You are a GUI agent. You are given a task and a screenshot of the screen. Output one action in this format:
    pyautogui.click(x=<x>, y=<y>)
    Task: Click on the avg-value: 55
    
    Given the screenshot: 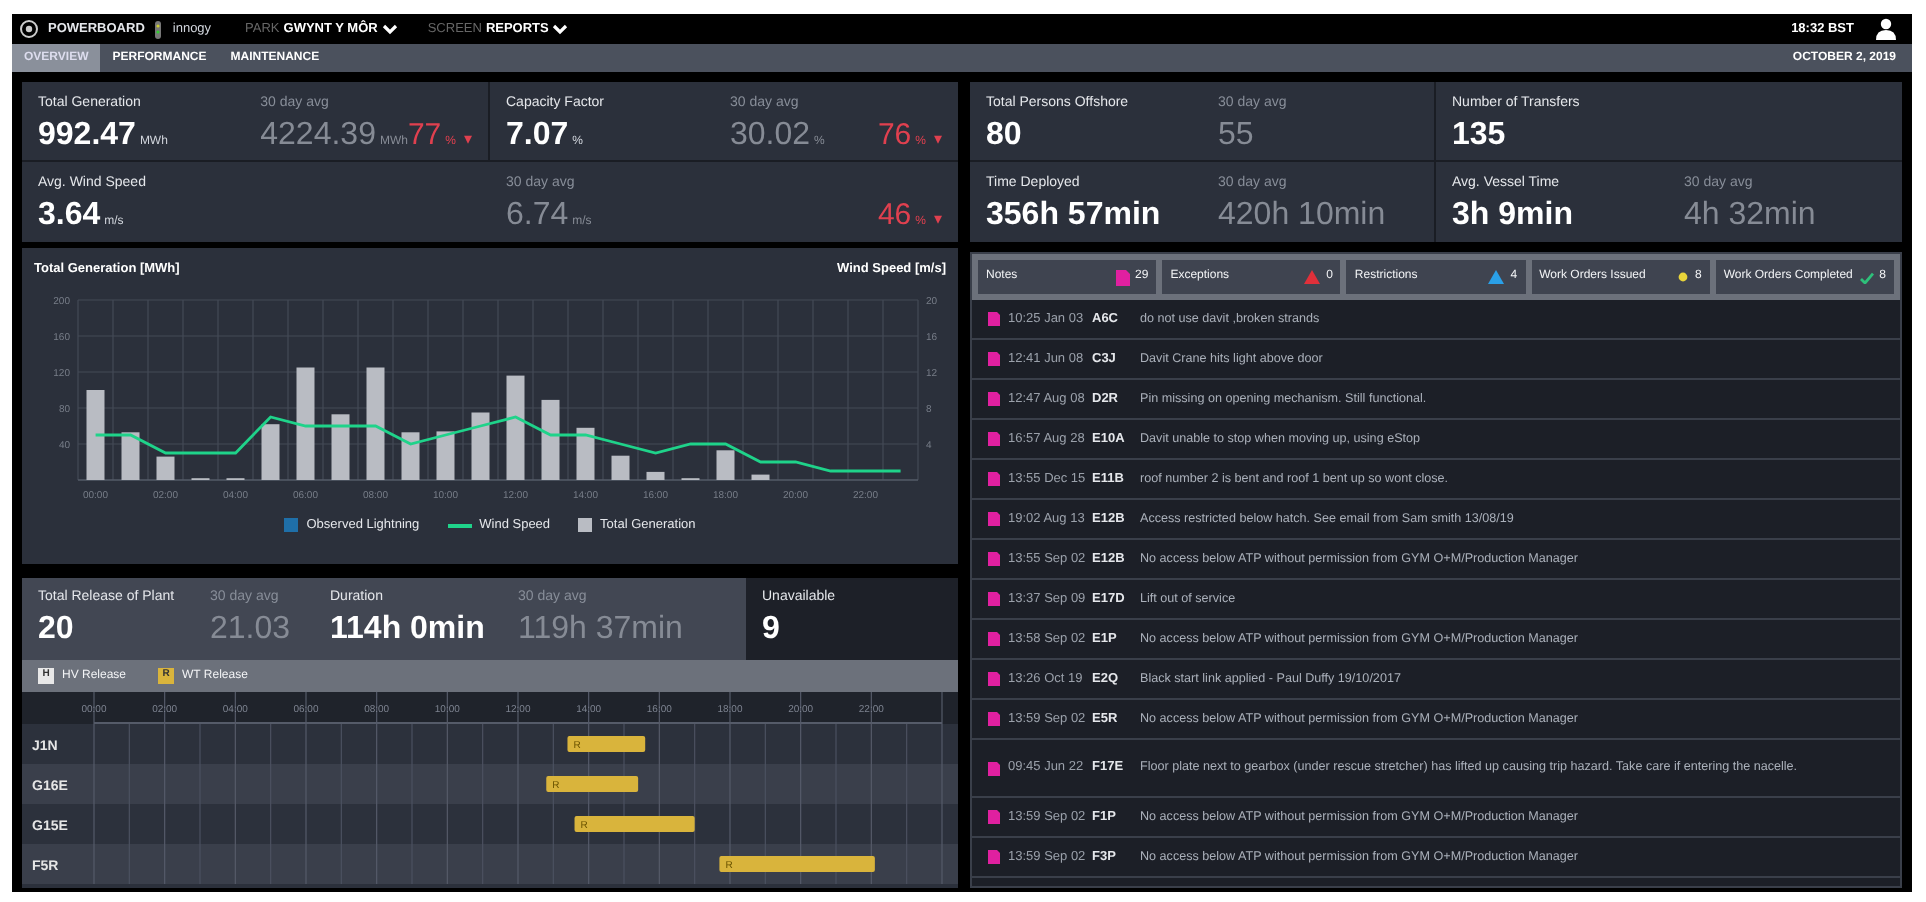 What is the action you would take?
    pyautogui.click(x=1236, y=135)
    